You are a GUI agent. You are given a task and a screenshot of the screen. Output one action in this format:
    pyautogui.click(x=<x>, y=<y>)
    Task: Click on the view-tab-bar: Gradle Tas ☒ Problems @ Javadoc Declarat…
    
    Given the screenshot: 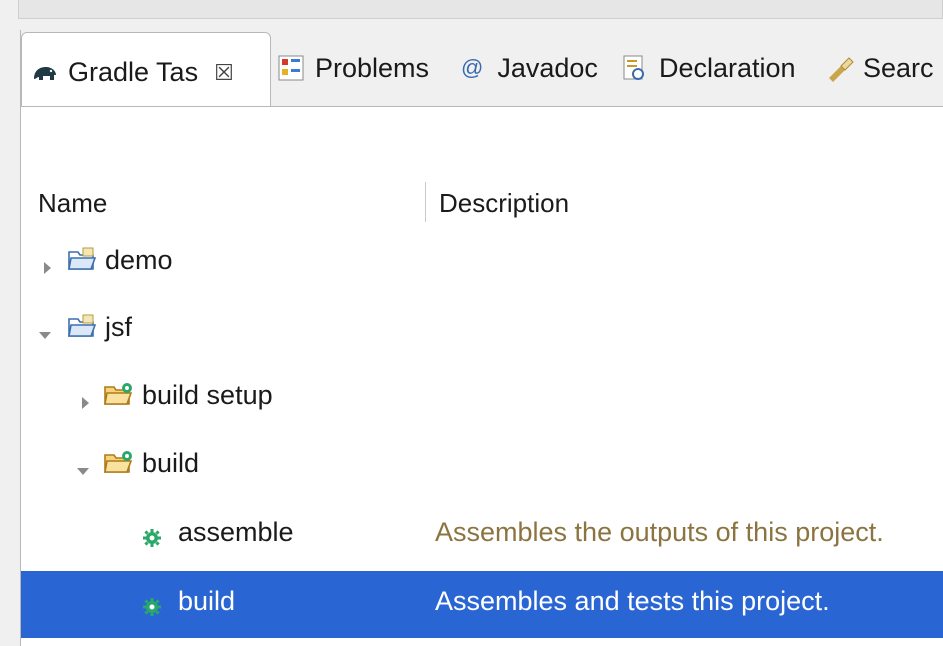 What is the action you would take?
    pyautogui.click(x=482, y=68)
    